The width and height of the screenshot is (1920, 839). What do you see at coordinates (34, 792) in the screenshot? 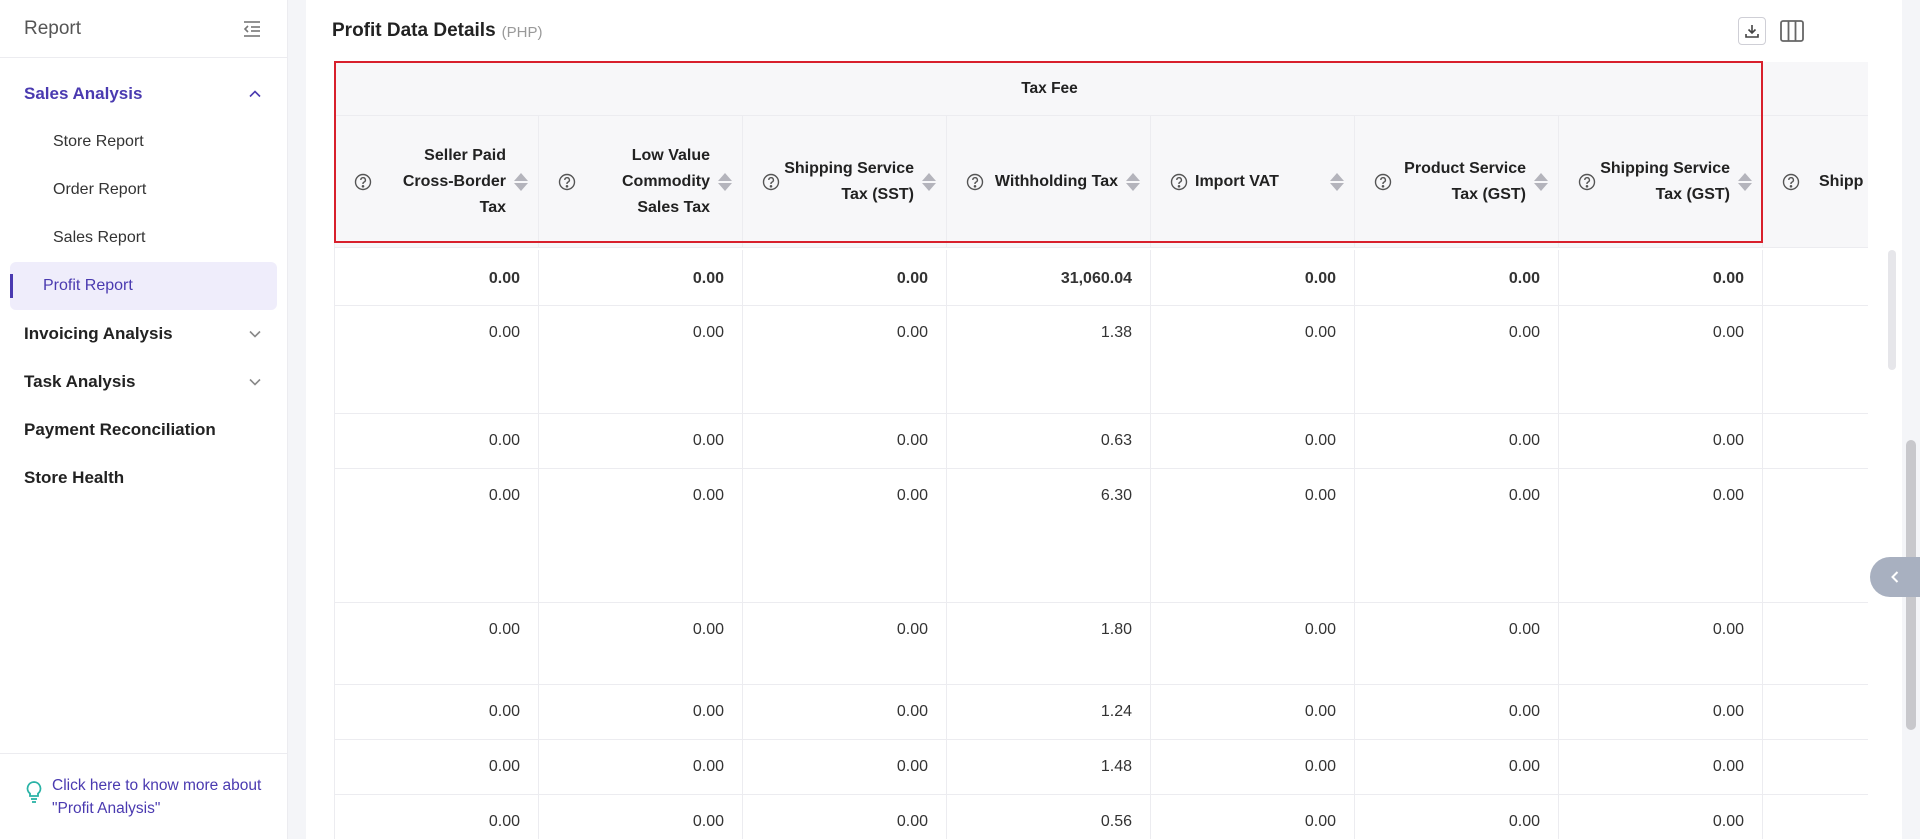
I see `lightbulb-icon` at bounding box center [34, 792].